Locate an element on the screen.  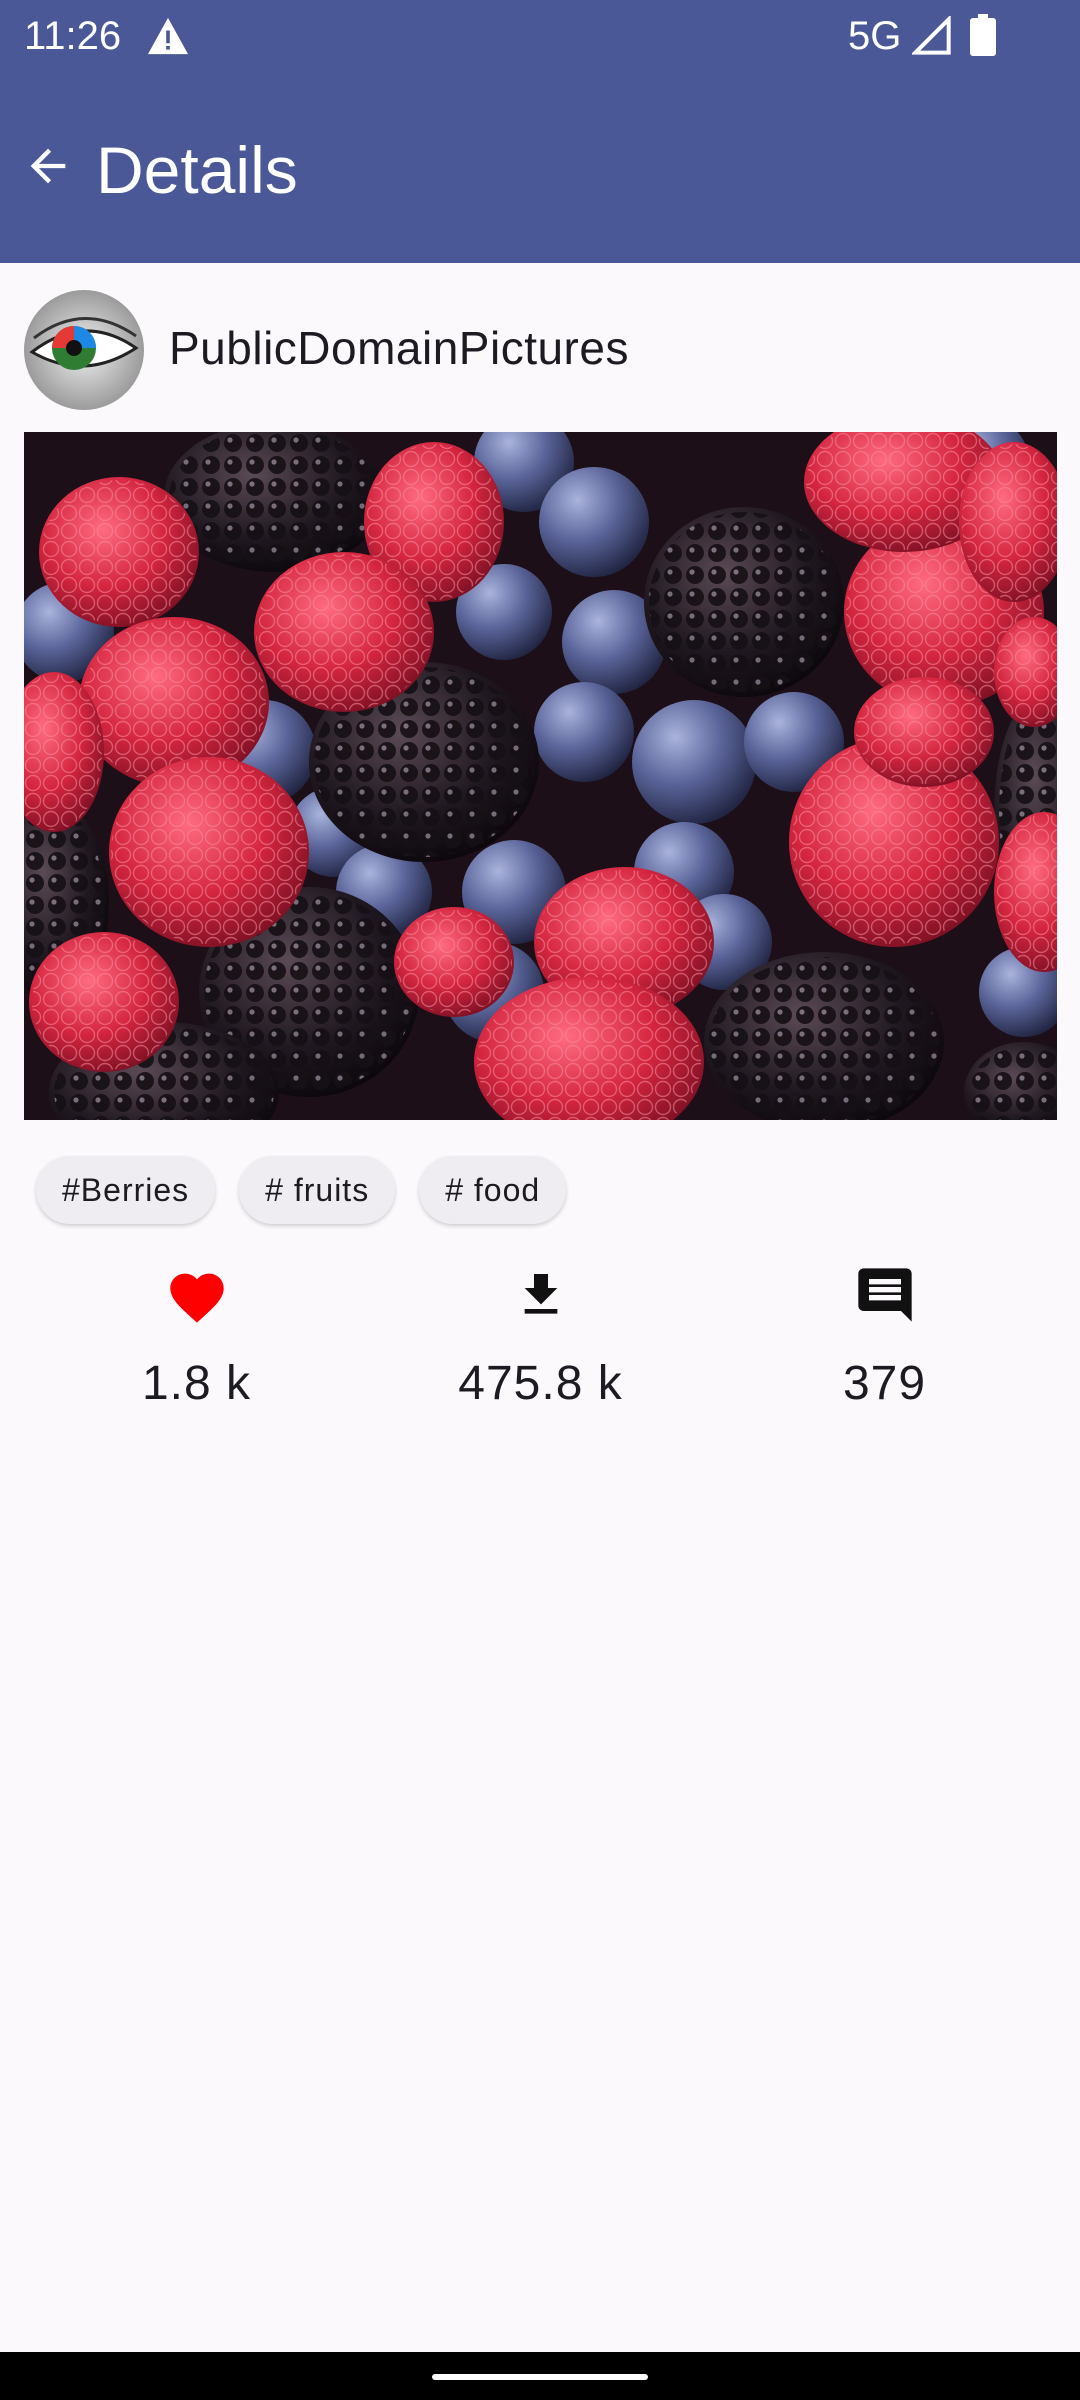
download-icon is located at coordinates (540, 1295).